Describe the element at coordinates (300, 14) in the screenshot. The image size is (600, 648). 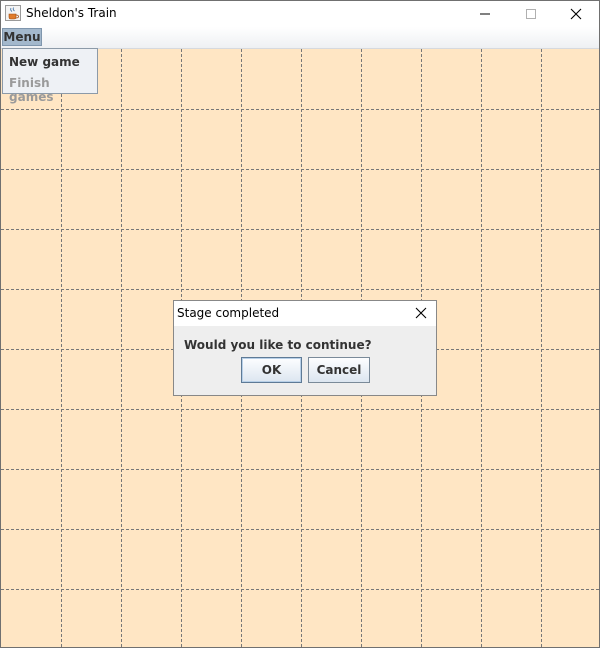
I see `title-bar: Sheldon's Train` at that location.